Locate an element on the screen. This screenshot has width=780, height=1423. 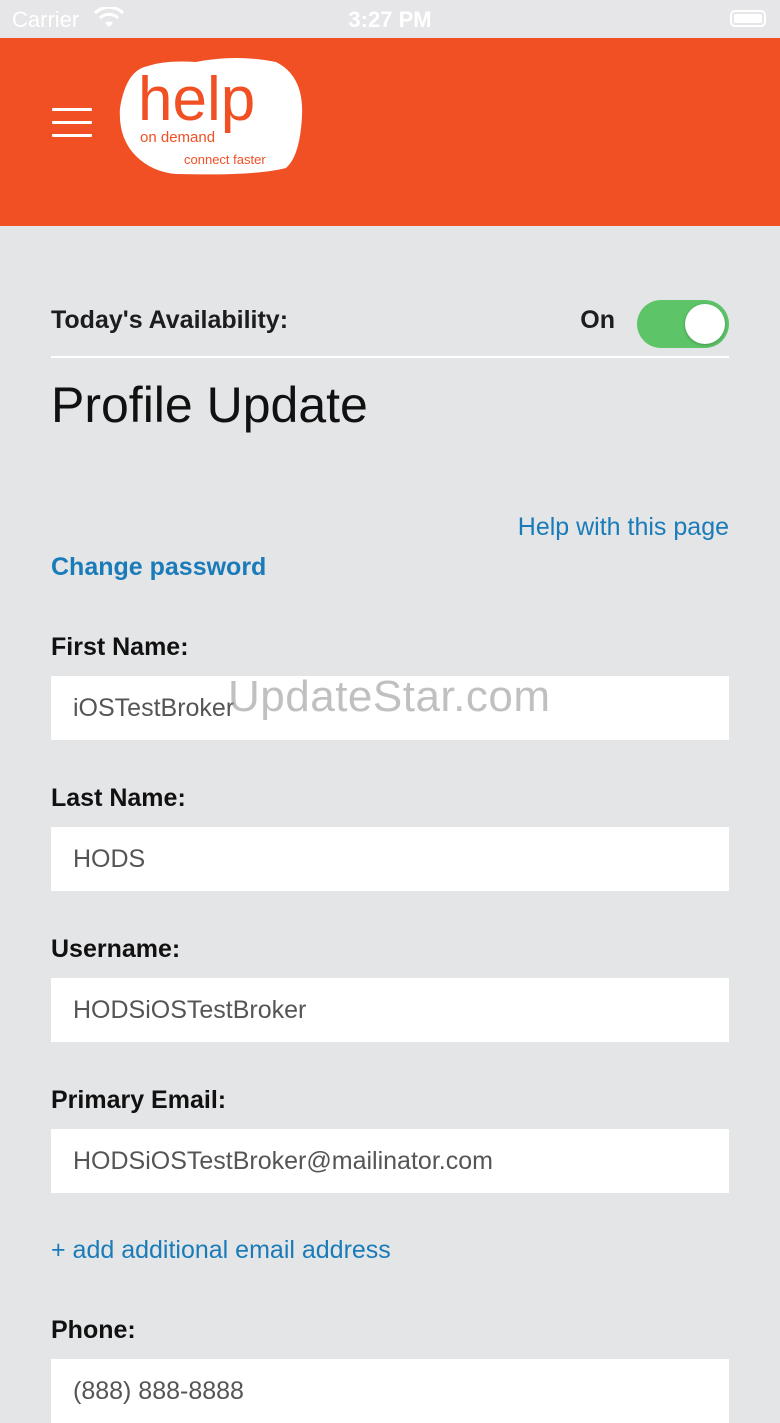
availability-label: Today's Availability: is located at coordinates (170, 320).